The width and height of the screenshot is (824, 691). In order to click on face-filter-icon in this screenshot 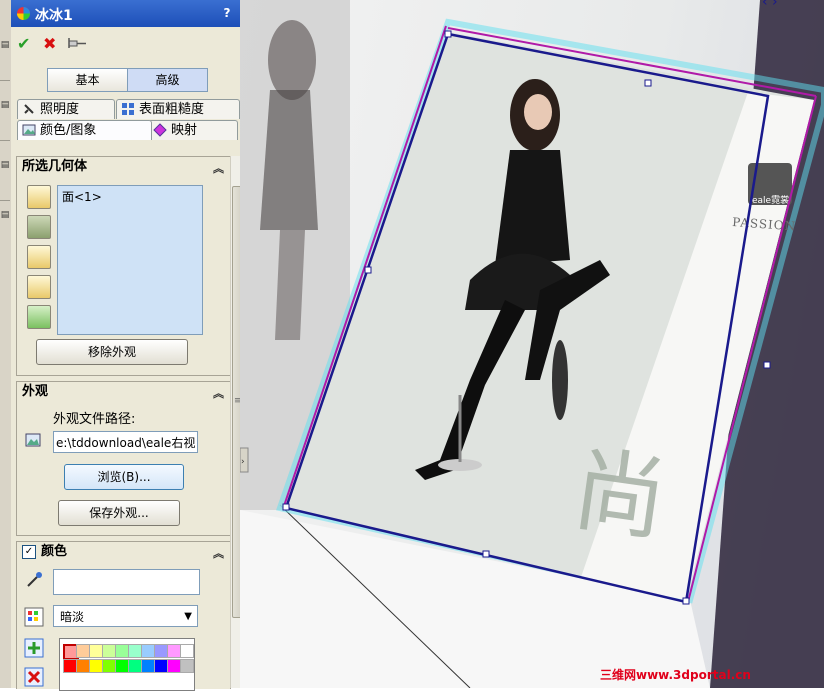, I will do `click(39, 257)`.